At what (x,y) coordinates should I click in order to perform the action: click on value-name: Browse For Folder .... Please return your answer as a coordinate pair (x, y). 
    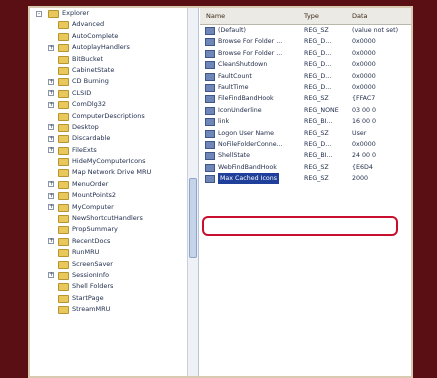
    Looking at the image, I should click on (250, 42).